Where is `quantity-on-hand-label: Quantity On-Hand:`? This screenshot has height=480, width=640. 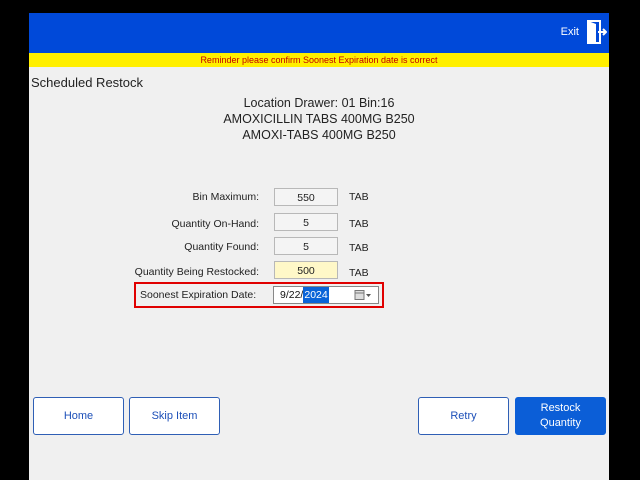
quantity-on-hand-label: Quantity On-Hand: is located at coordinates (215, 224).